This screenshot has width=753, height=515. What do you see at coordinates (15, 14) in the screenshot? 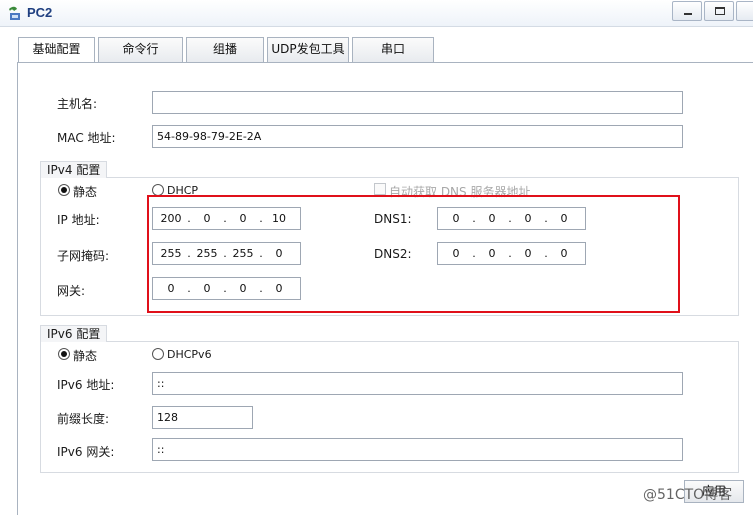
I see `pc-icon` at bounding box center [15, 14].